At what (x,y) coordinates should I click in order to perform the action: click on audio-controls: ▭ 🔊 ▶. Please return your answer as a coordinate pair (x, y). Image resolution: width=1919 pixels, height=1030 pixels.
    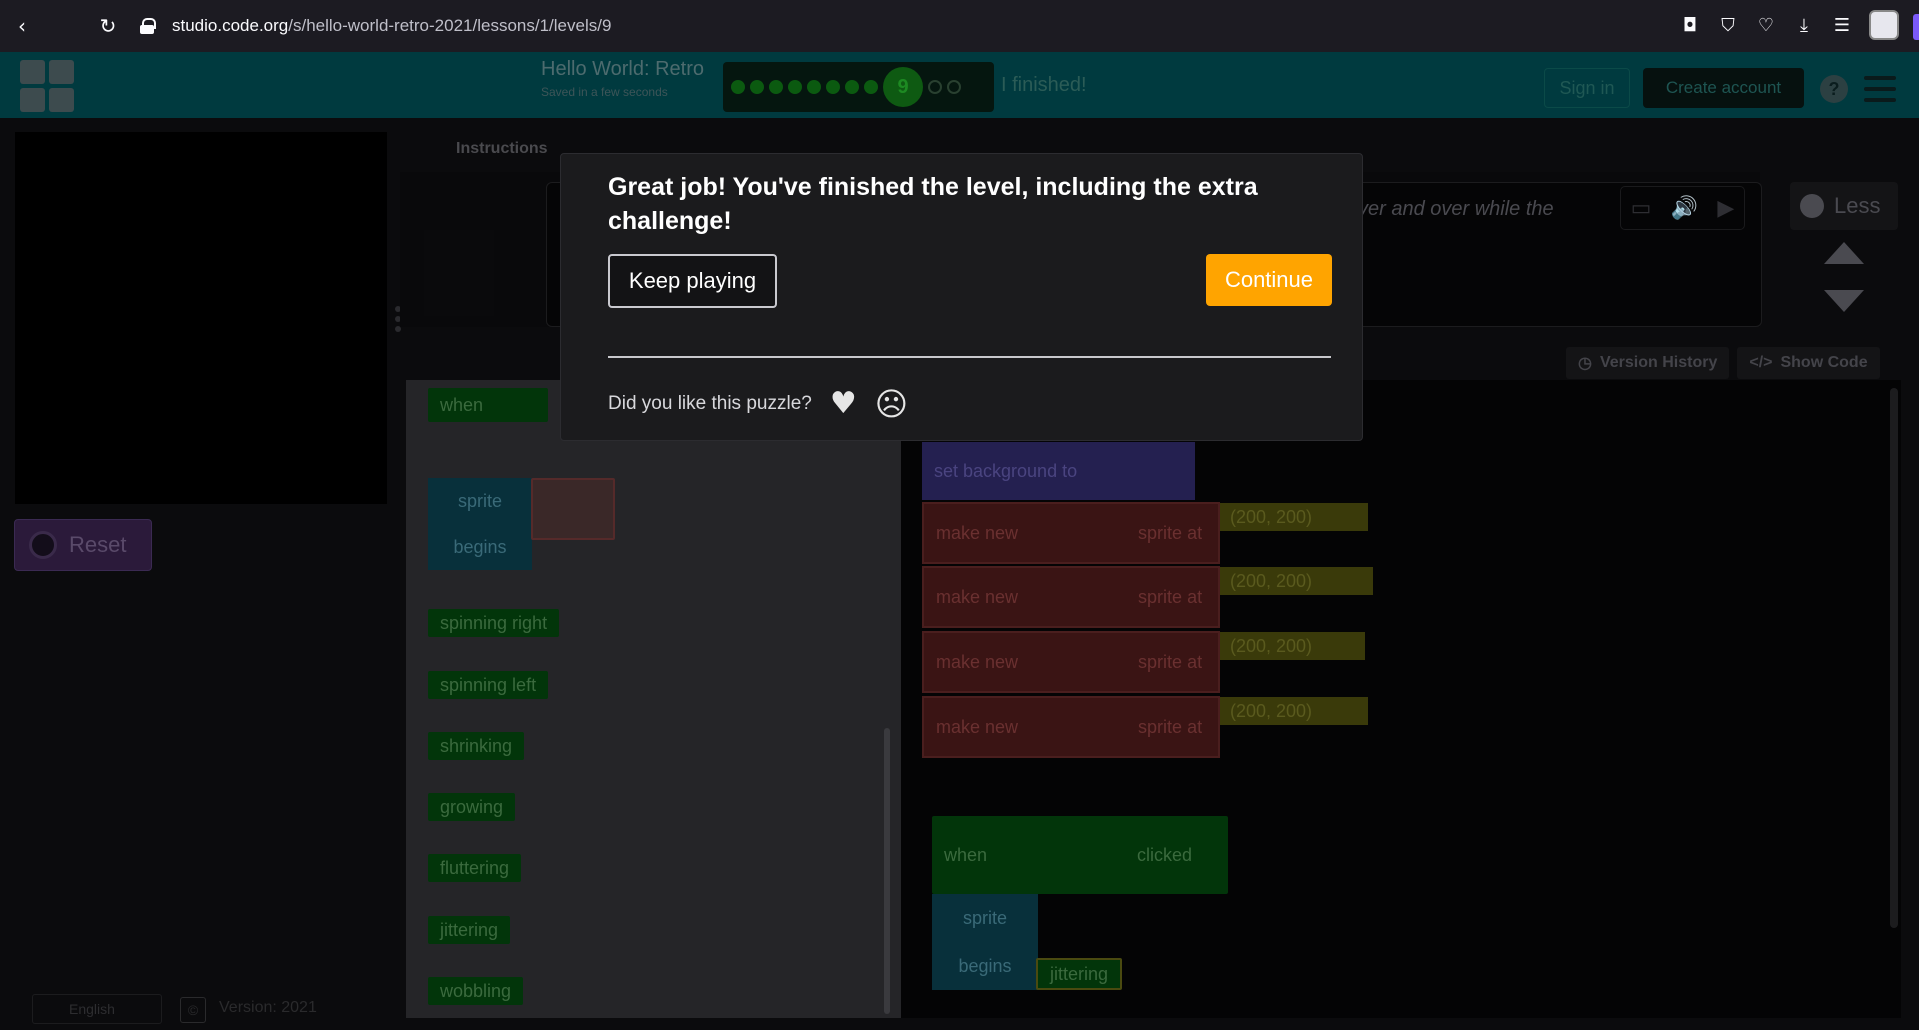
    Looking at the image, I should click on (1682, 208).